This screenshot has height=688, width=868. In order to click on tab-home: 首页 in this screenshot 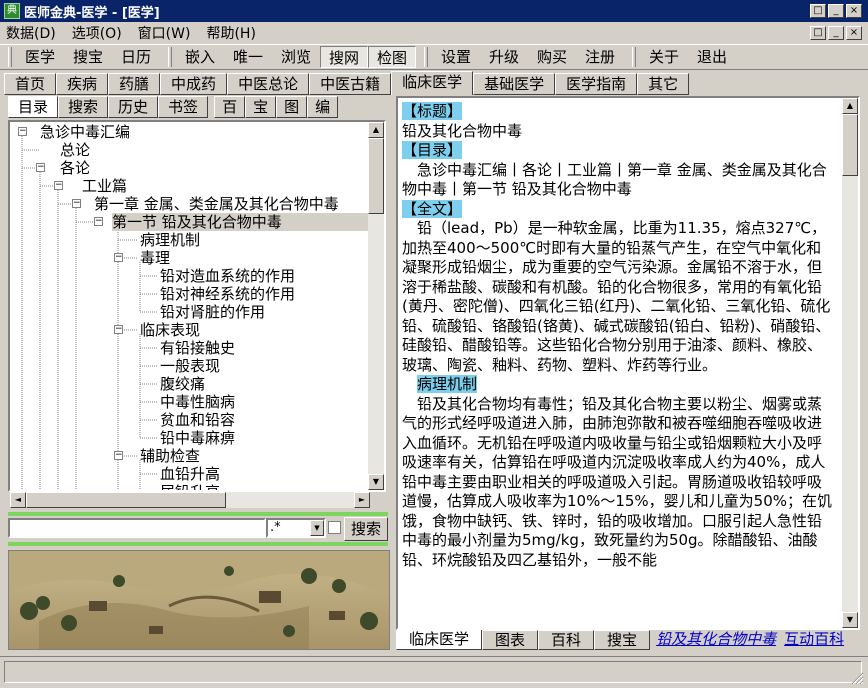, I will do `click(30, 84)`.